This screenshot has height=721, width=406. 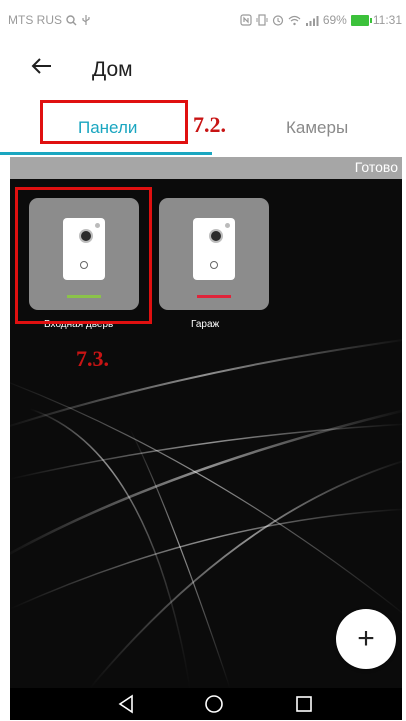 What do you see at coordinates (361, 20) in the screenshot?
I see `battery-icon` at bounding box center [361, 20].